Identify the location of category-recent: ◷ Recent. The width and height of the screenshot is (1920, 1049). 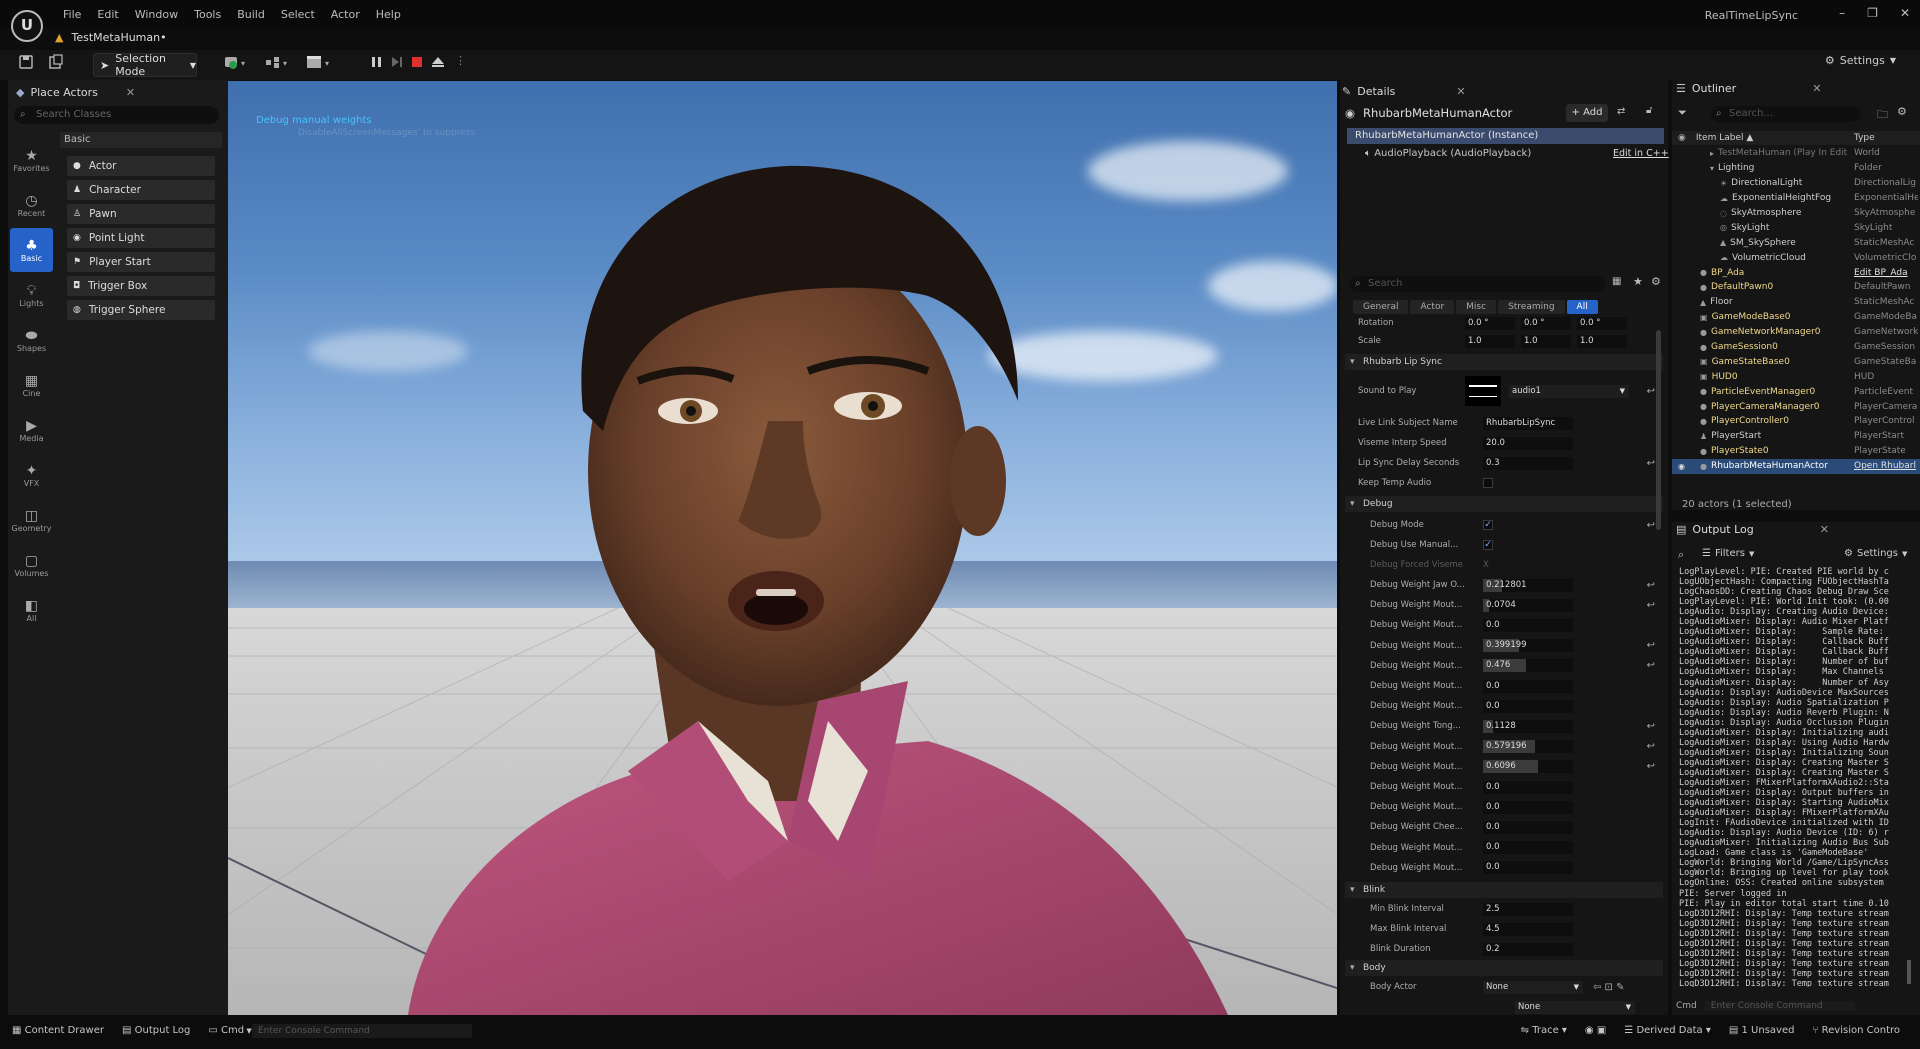
(31, 205).